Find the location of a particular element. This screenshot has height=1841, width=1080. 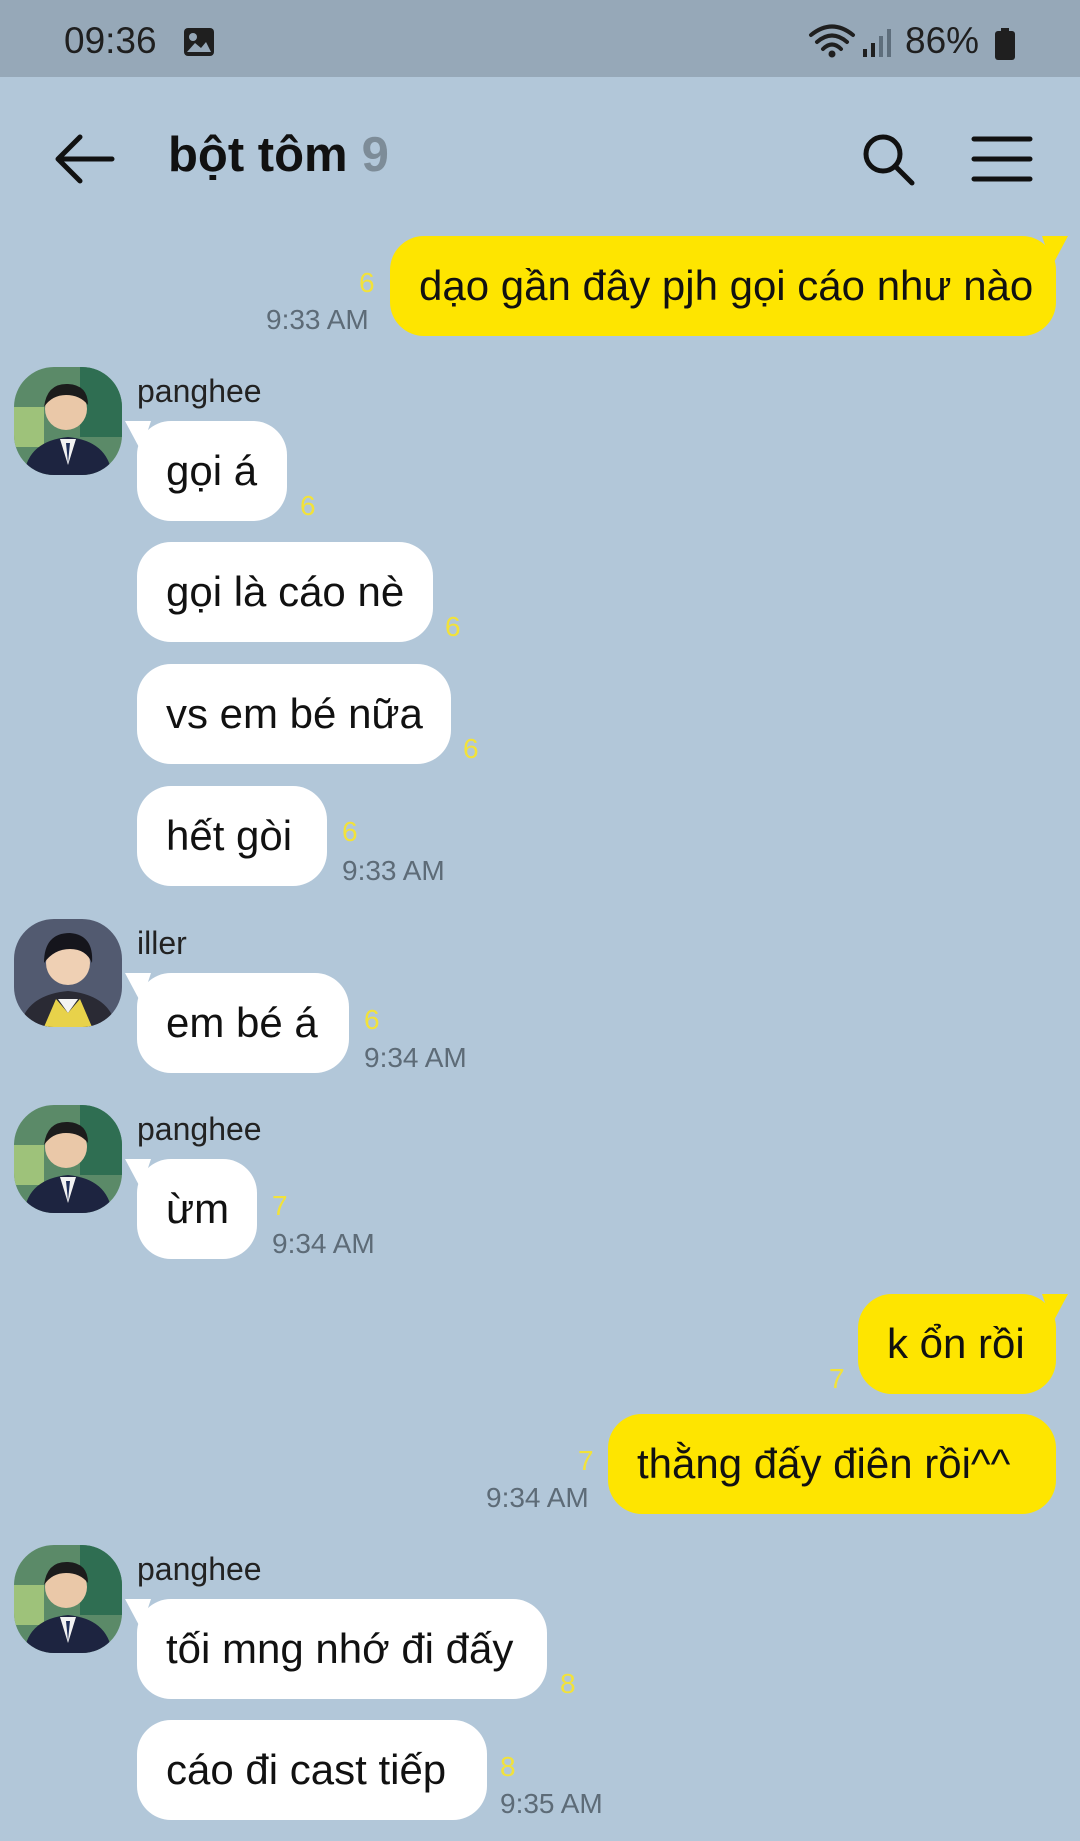

message-text: hết gòi is located at coordinates (229, 835).